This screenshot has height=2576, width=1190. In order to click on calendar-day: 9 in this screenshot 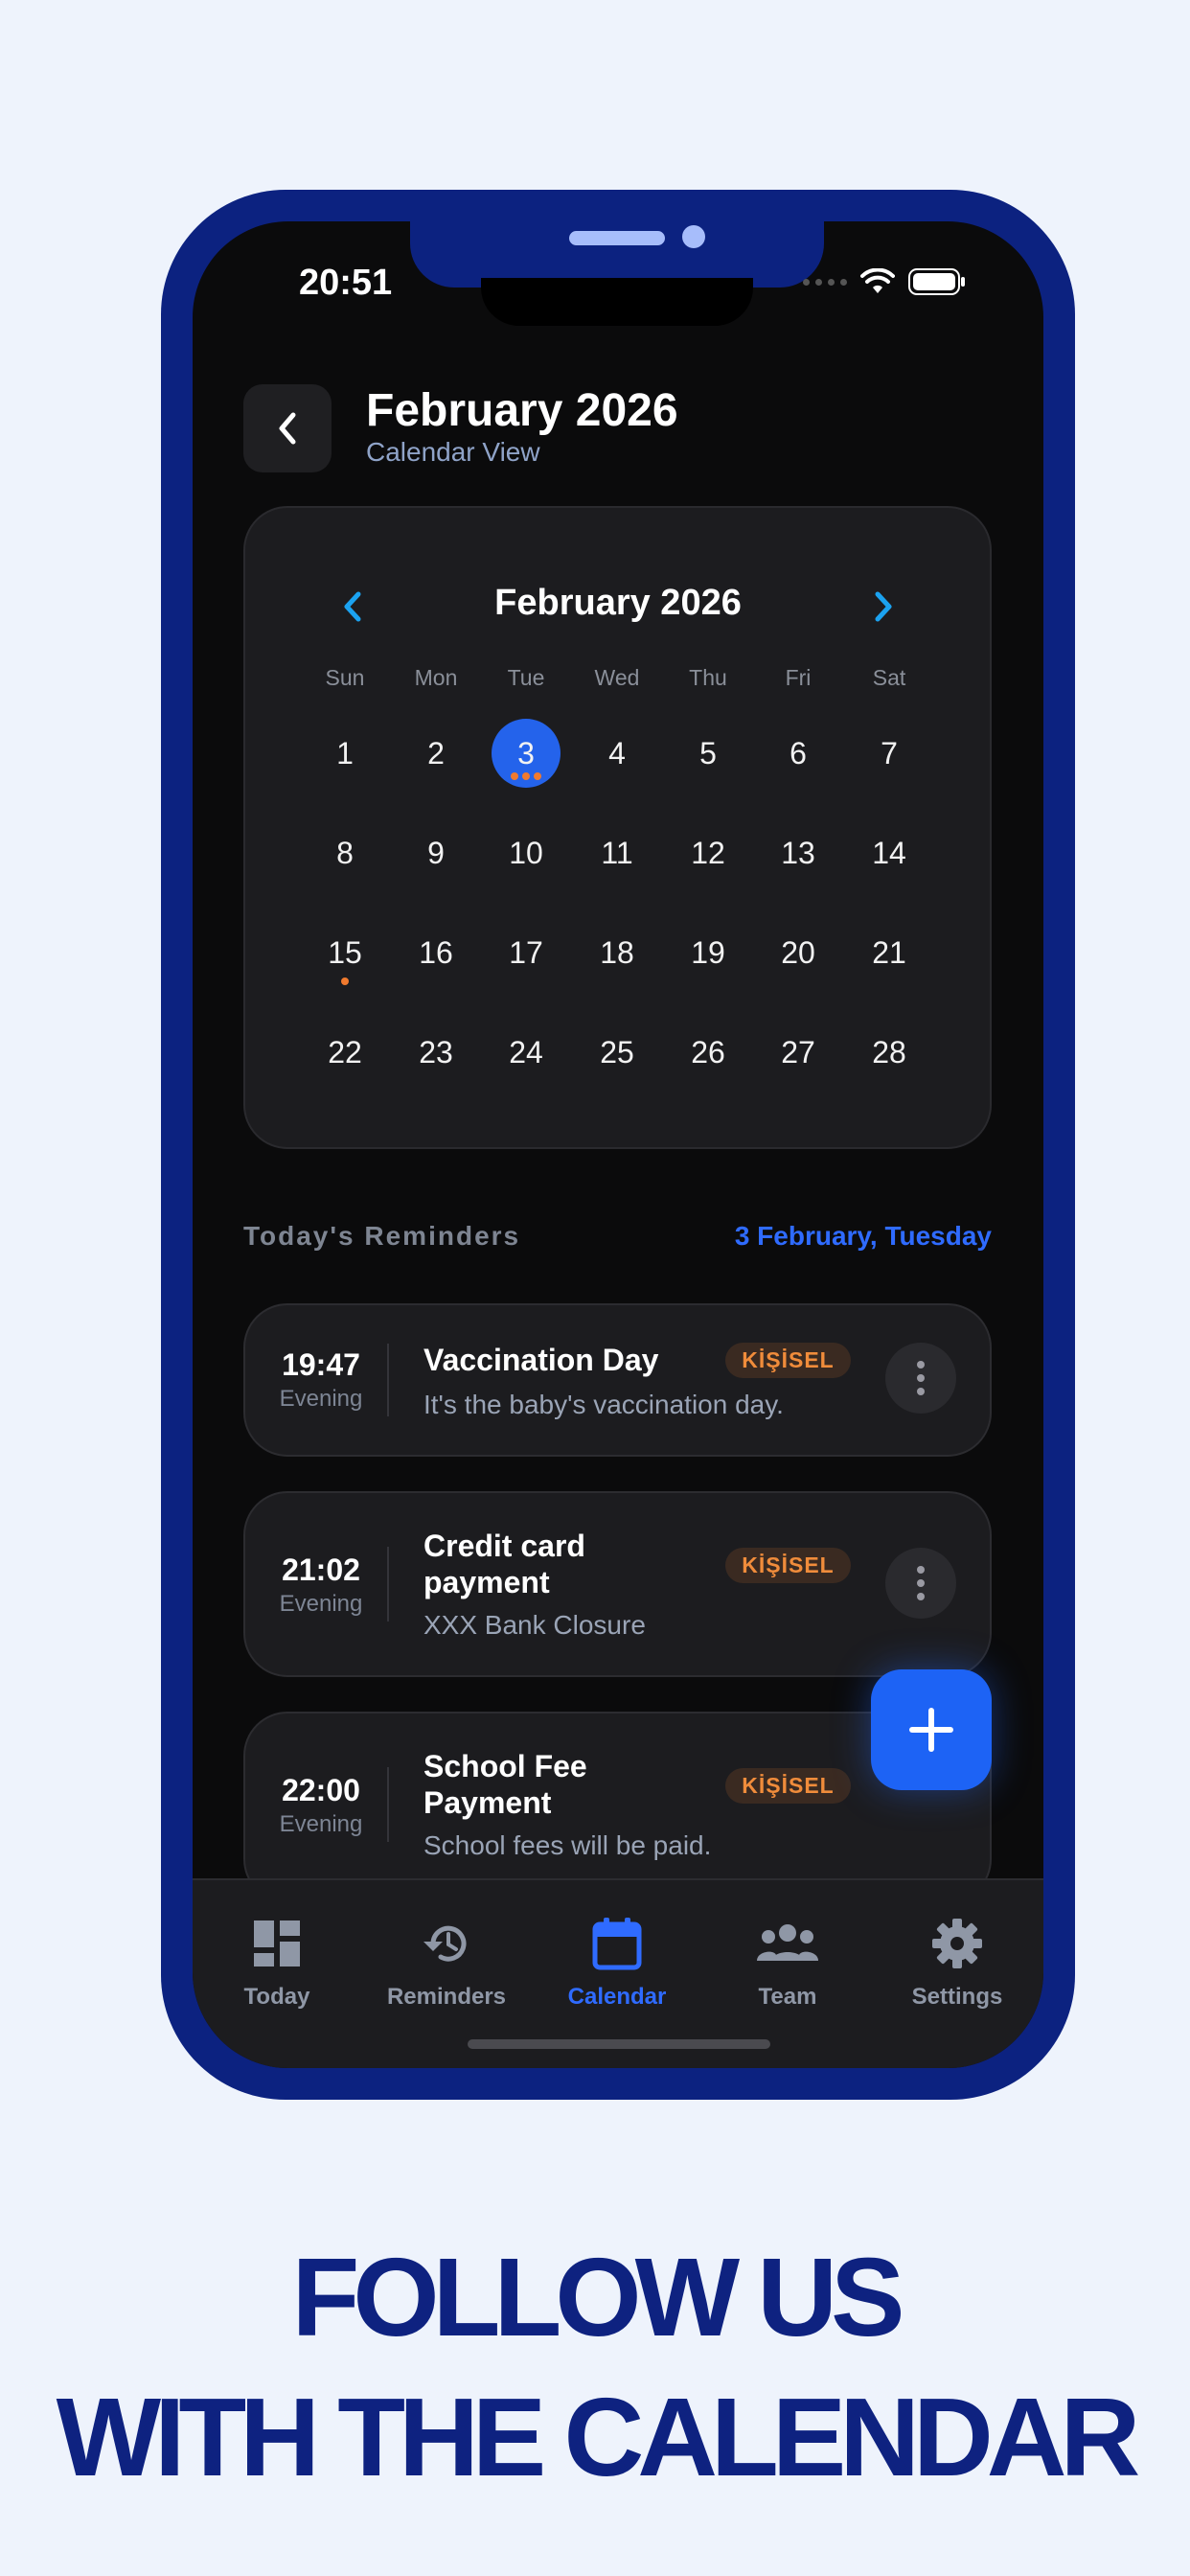, I will do `click(436, 852)`.